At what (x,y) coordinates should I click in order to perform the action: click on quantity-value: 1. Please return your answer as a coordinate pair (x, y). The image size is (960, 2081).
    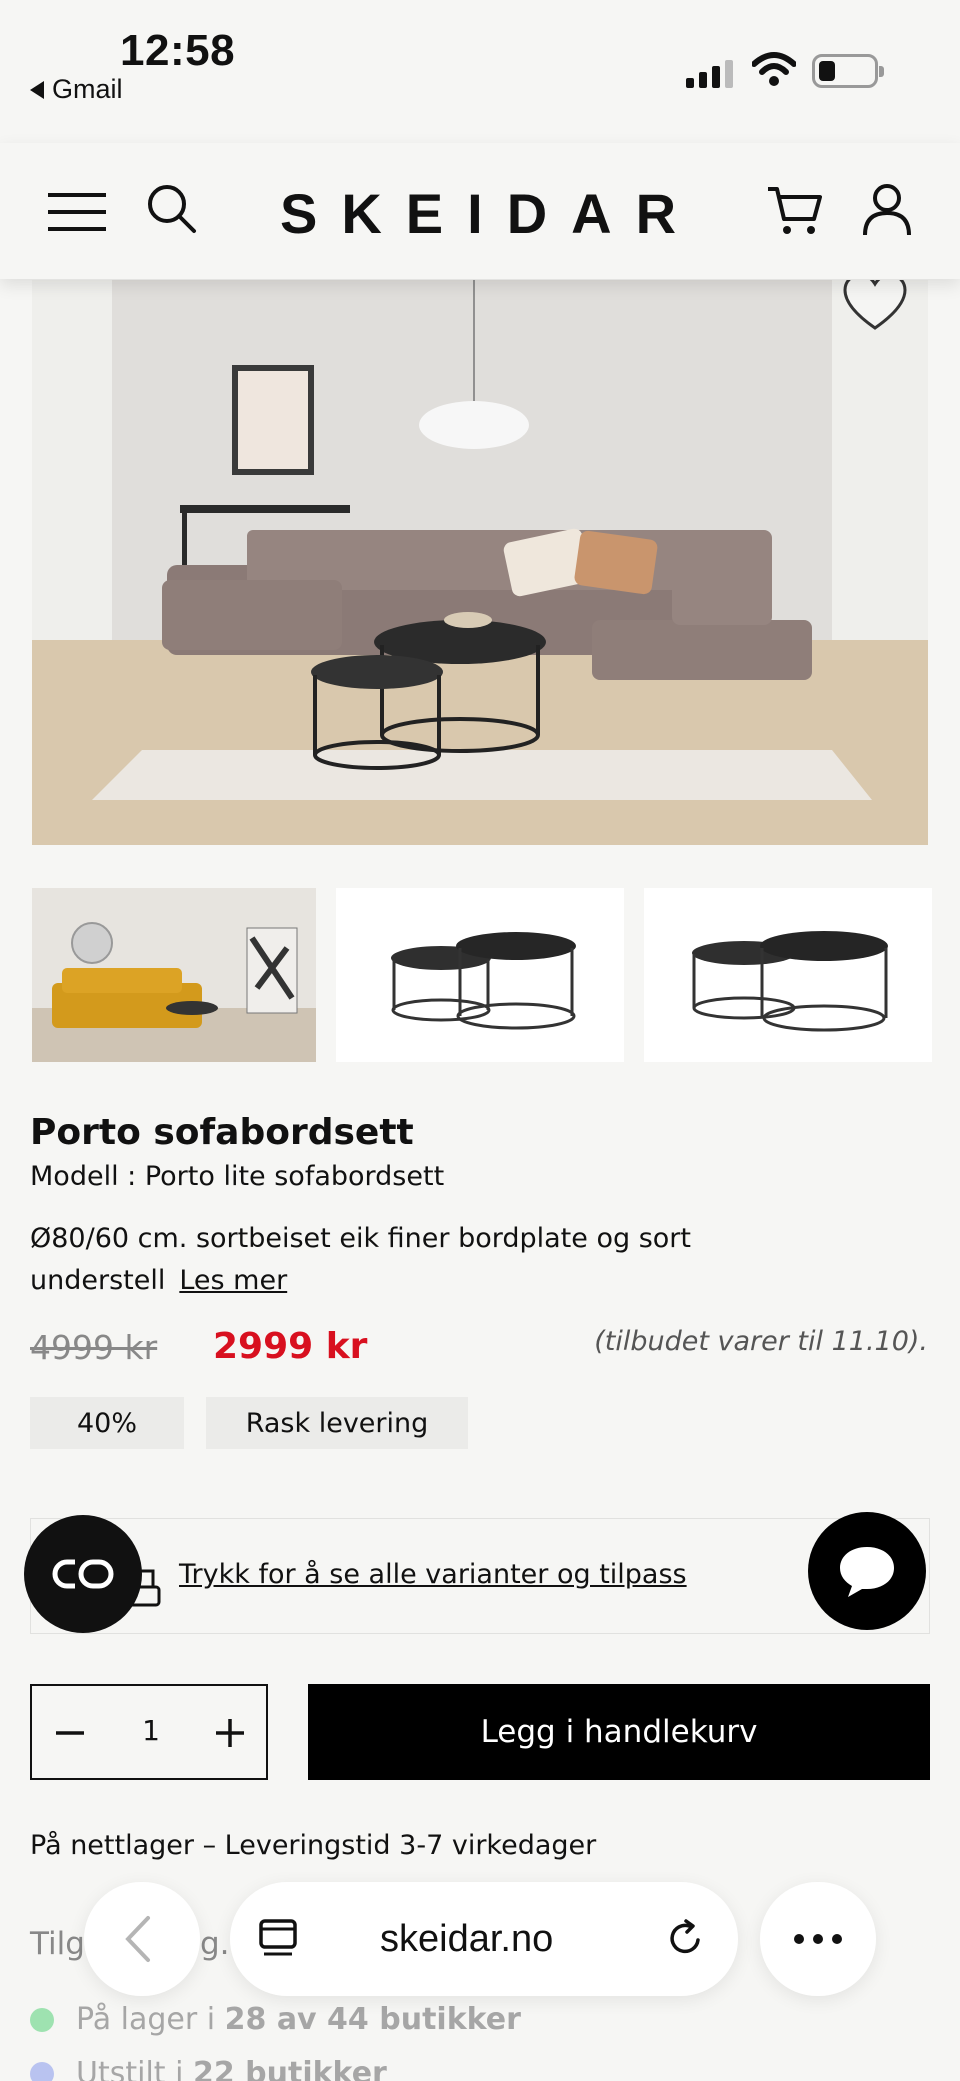
    Looking at the image, I should click on (151, 1730).